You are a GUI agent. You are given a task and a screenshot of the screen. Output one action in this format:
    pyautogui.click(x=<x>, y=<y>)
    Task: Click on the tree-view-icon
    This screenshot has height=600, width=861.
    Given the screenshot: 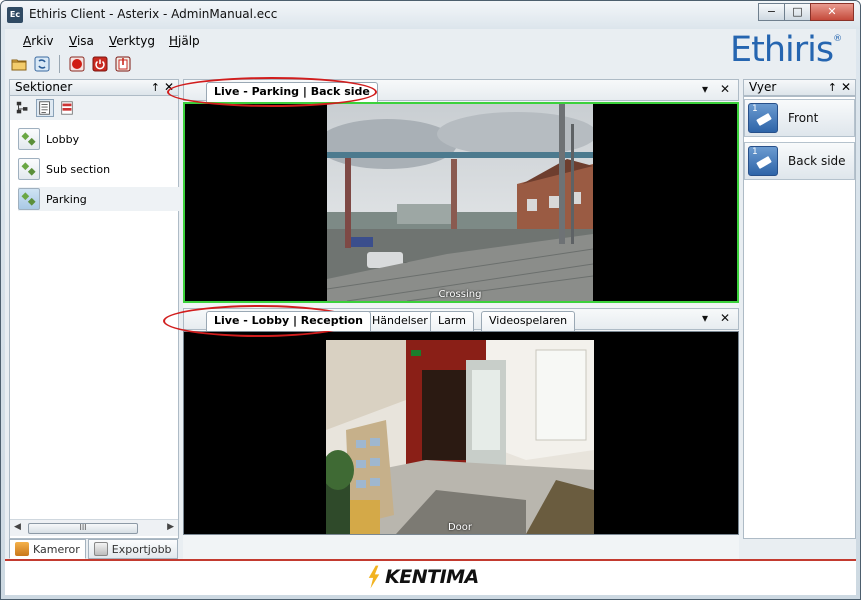 What is the action you would take?
    pyautogui.click(x=23, y=108)
    